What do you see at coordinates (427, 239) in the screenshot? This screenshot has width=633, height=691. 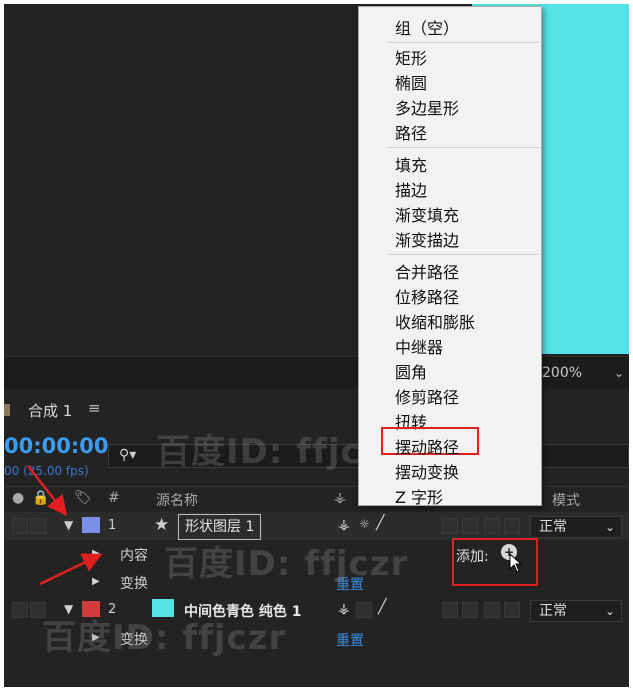 I see `menu-item-gradient-stroke: 渐变描边` at bounding box center [427, 239].